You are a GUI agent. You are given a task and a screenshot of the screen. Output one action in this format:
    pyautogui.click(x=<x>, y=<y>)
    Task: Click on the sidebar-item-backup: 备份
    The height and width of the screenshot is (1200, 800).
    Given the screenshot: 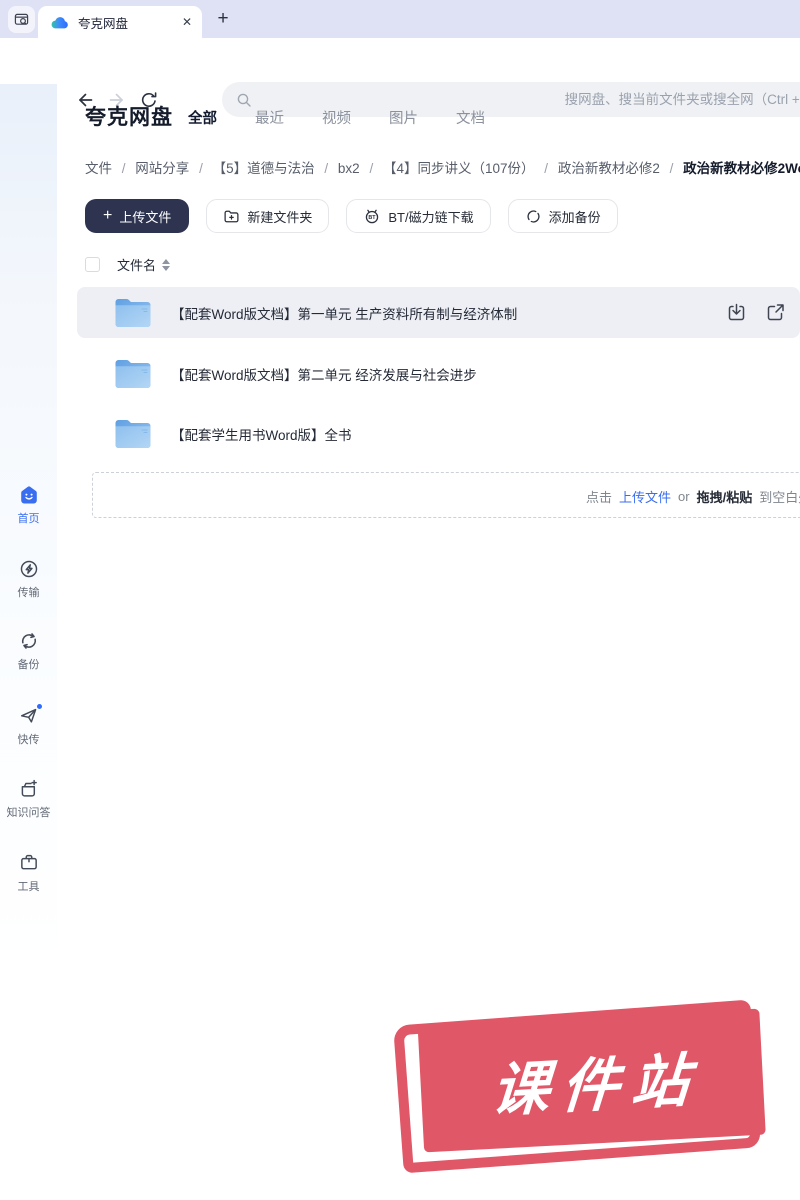 What is the action you would take?
    pyautogui.click(x=28, y=651)
    